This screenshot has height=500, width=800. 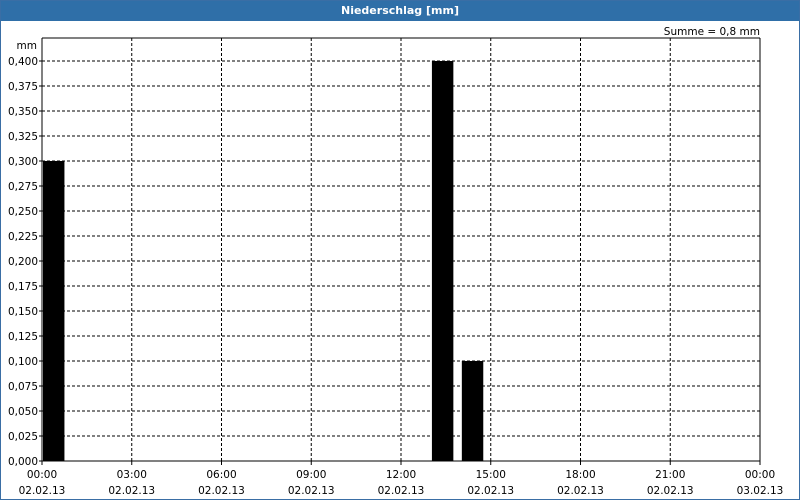 I want to click on y-tick-label: 0,275, so click(x=23, y=187).